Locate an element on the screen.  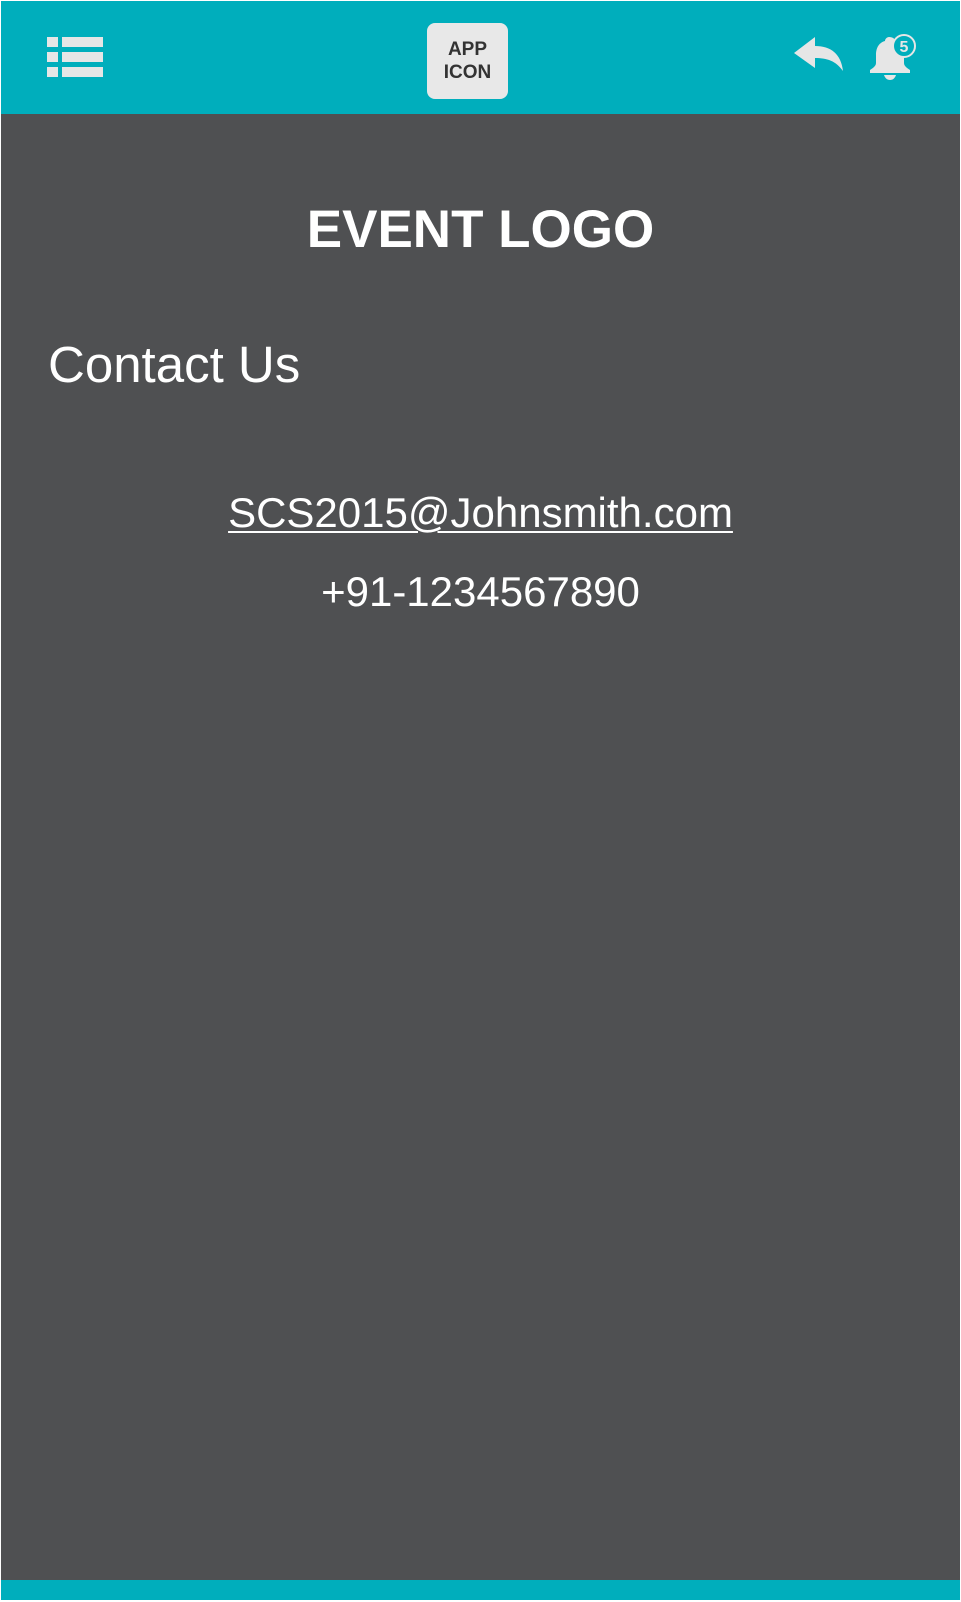
reply-arrow-icon is located at coordinates (818, 54).